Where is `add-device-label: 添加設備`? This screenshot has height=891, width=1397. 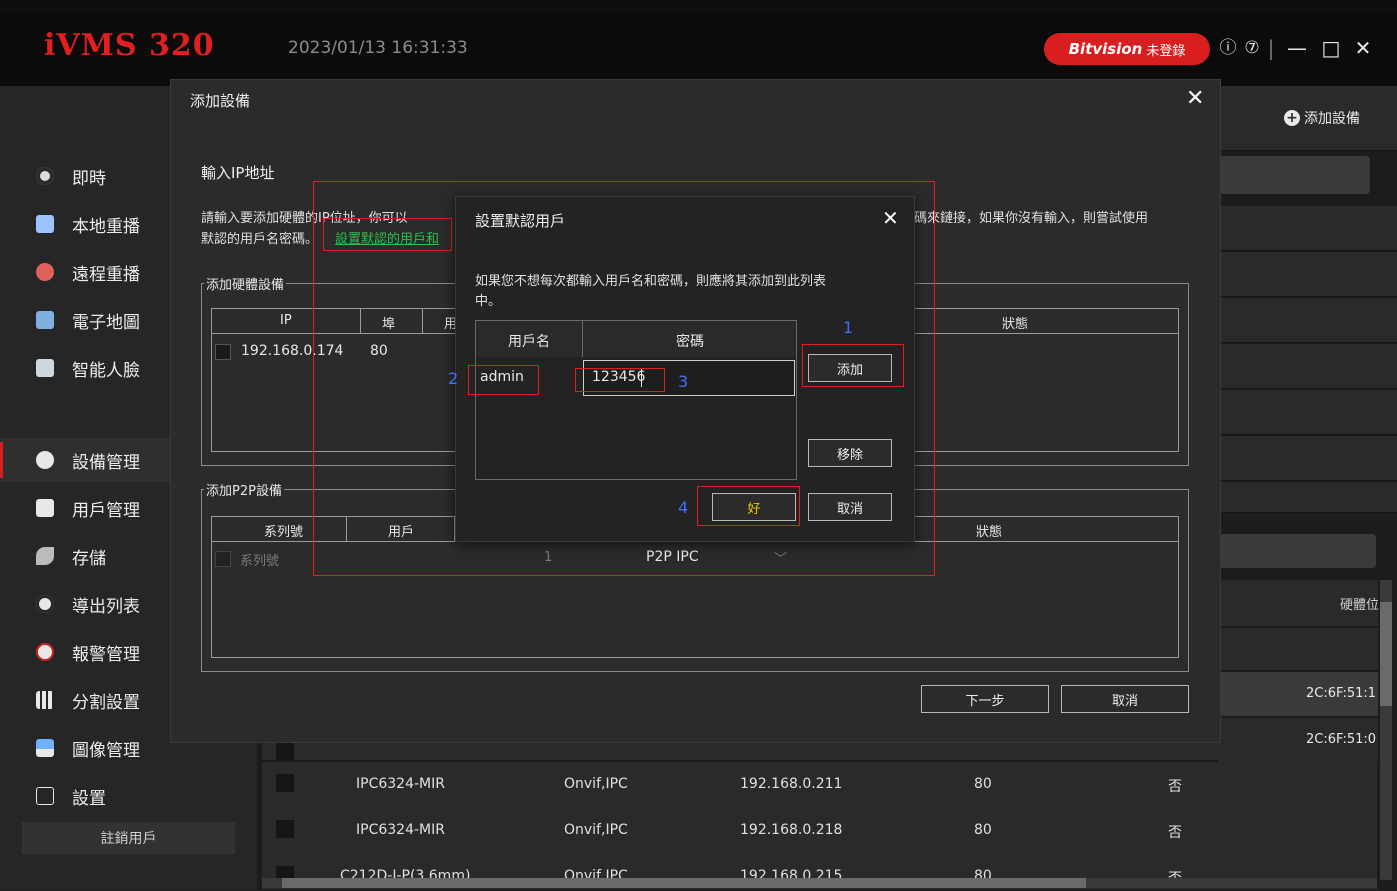 add-device-label: 添加設備 is located at coordinates (1332, 119).